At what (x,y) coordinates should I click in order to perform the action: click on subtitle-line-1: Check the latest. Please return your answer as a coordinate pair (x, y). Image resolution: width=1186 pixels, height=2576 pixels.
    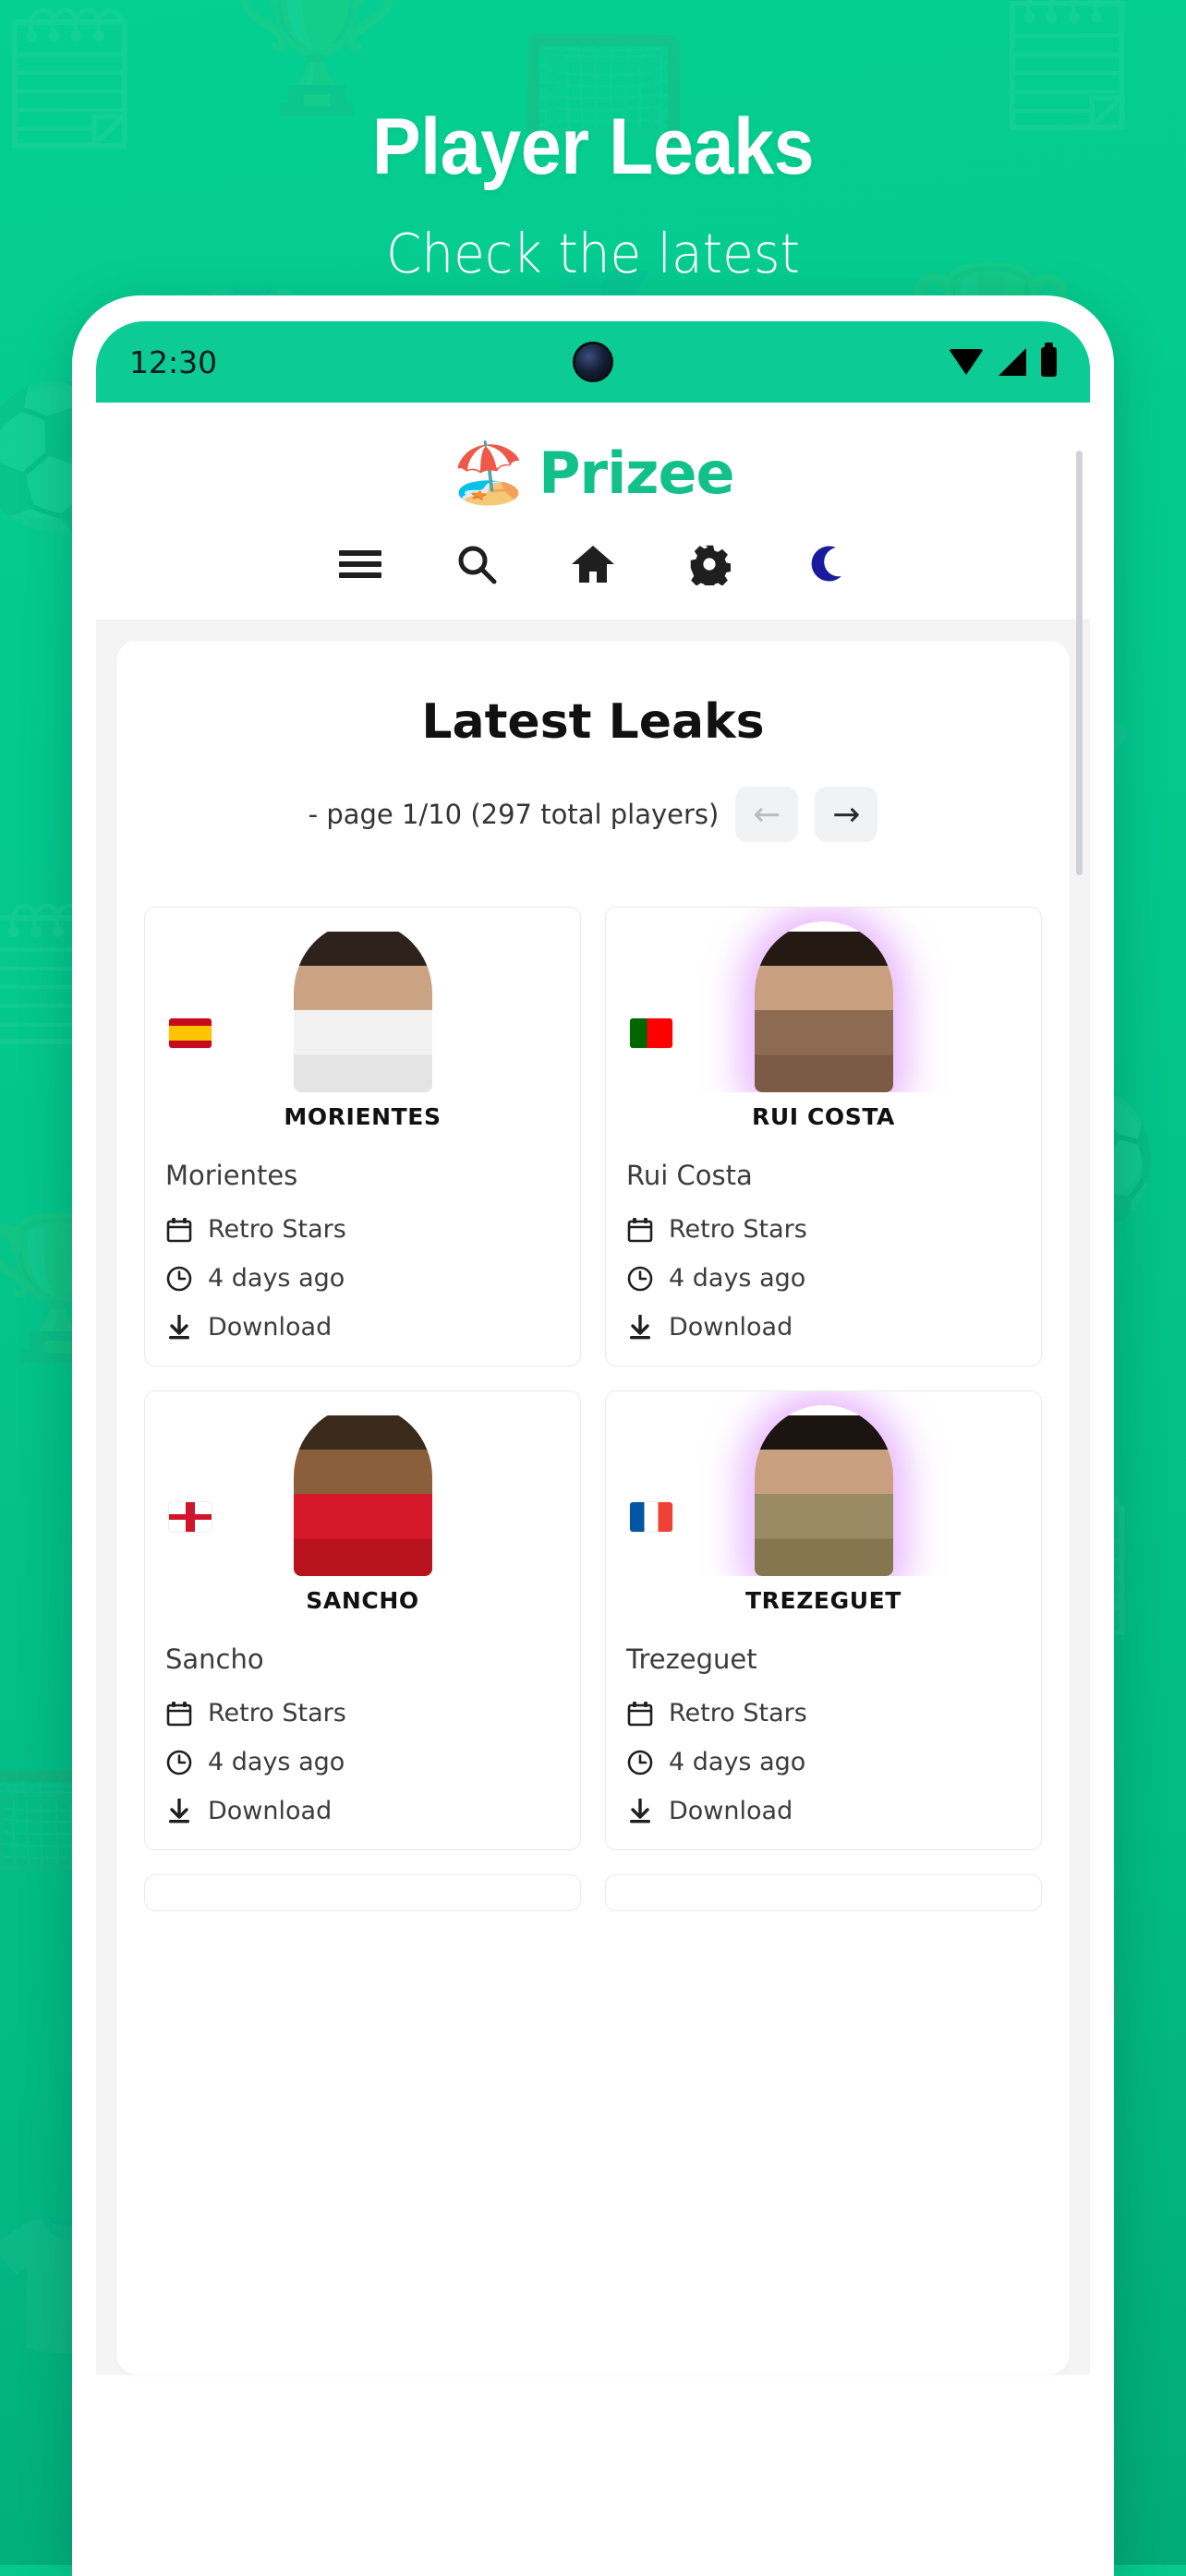
    Looking at the image, I should click on (593, 253).